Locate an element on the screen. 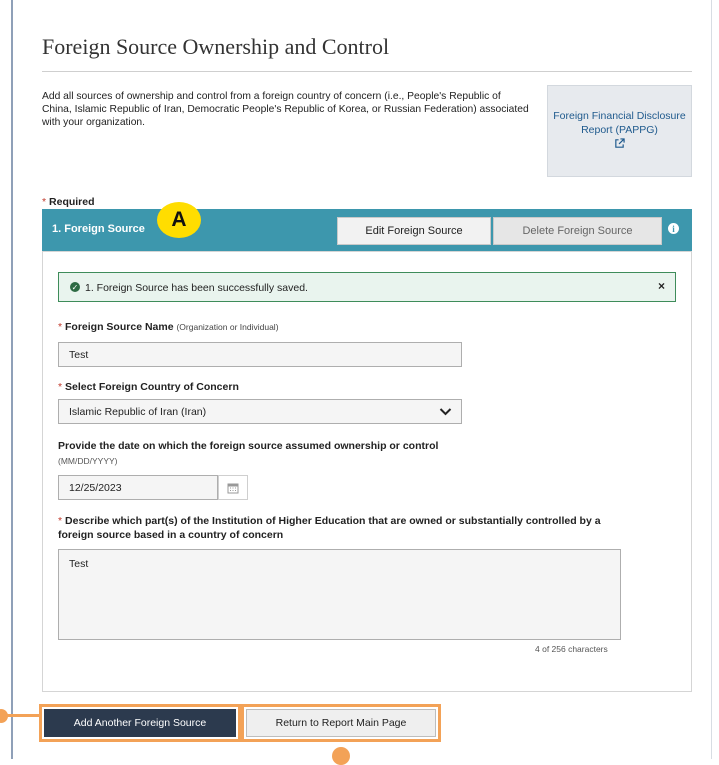 The width and height of the screenshot is (719, 765). country-label: * Select Foreign Country of Concern is located at coordinates (148, 387).